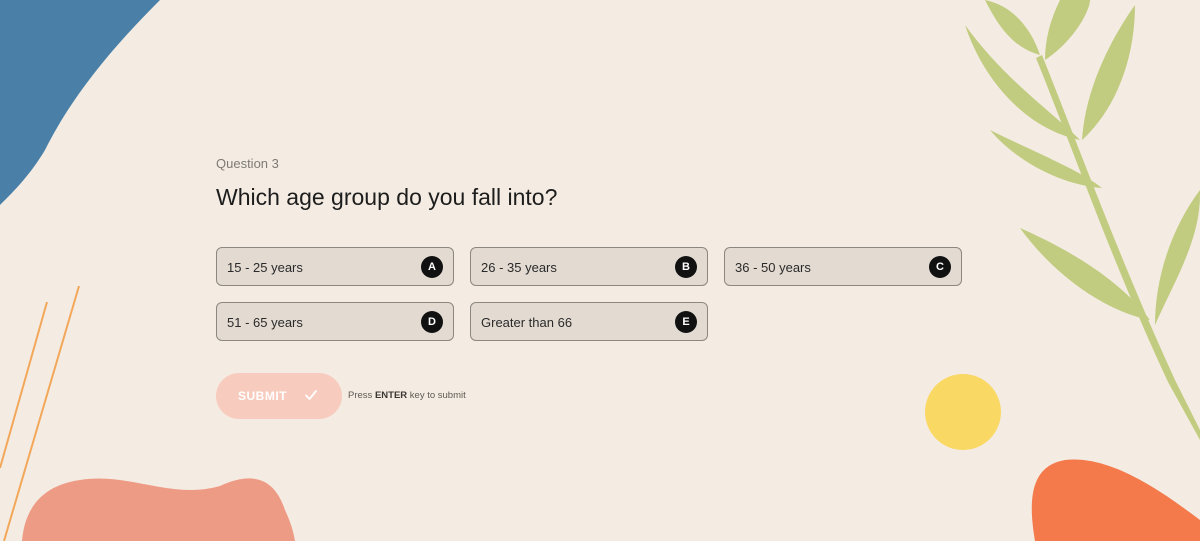 This screenshot has width=1200, height=541. I want to click on option-label: 36 - 50 years, so click(773, 267).